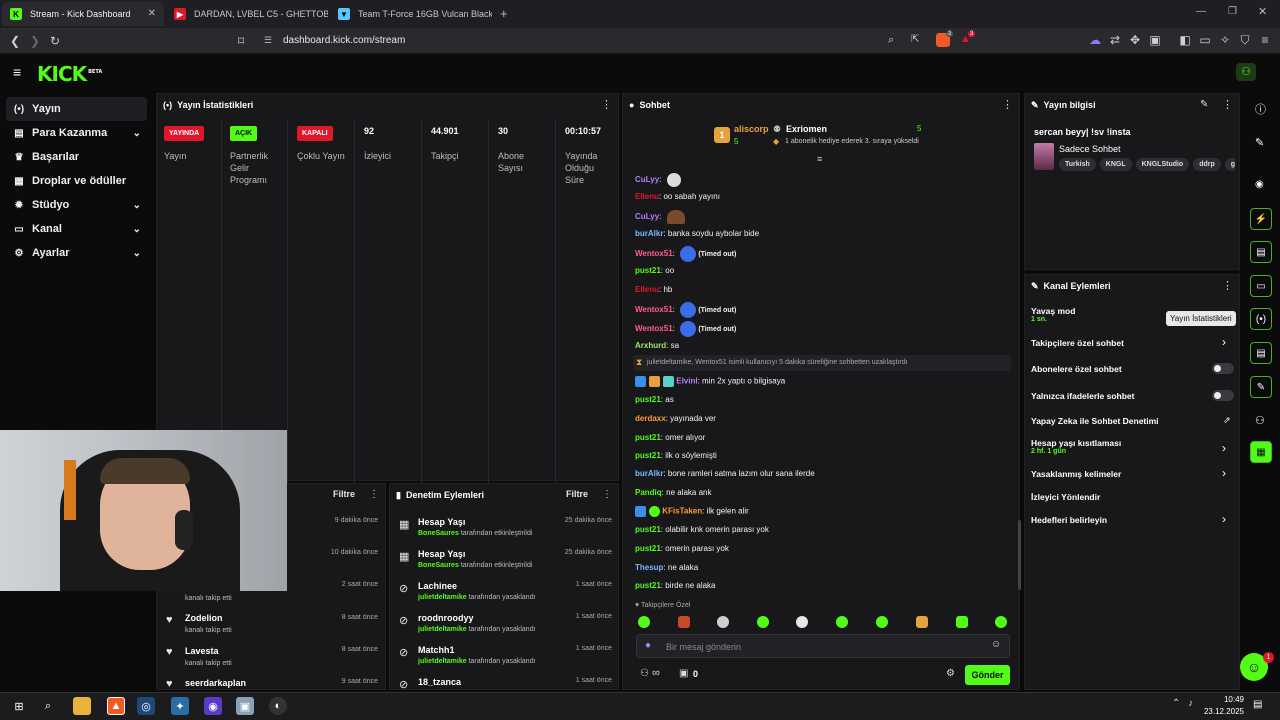 The image size is (1280, 720). What do you see at coordinates (682, 511) in the screenshot?
I see `chat-username: KFisTaken` at bounding box center [682, 511].